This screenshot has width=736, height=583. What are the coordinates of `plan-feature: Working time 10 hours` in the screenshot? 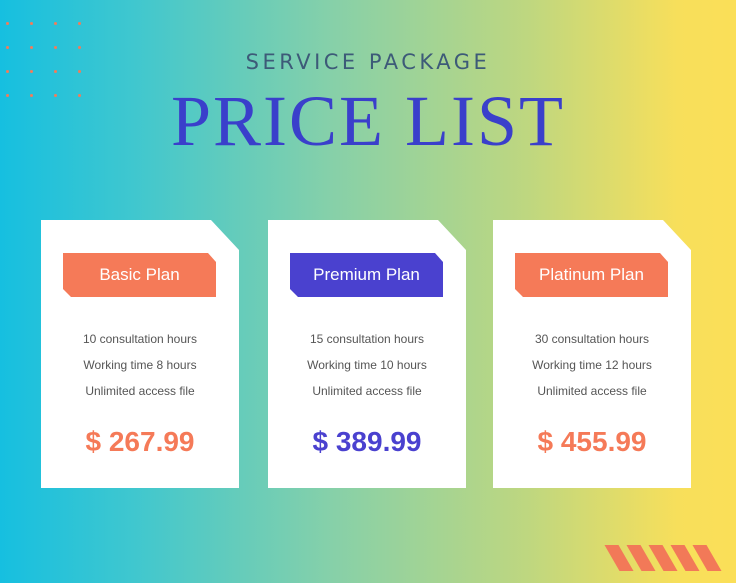 It's located at (367, 365).